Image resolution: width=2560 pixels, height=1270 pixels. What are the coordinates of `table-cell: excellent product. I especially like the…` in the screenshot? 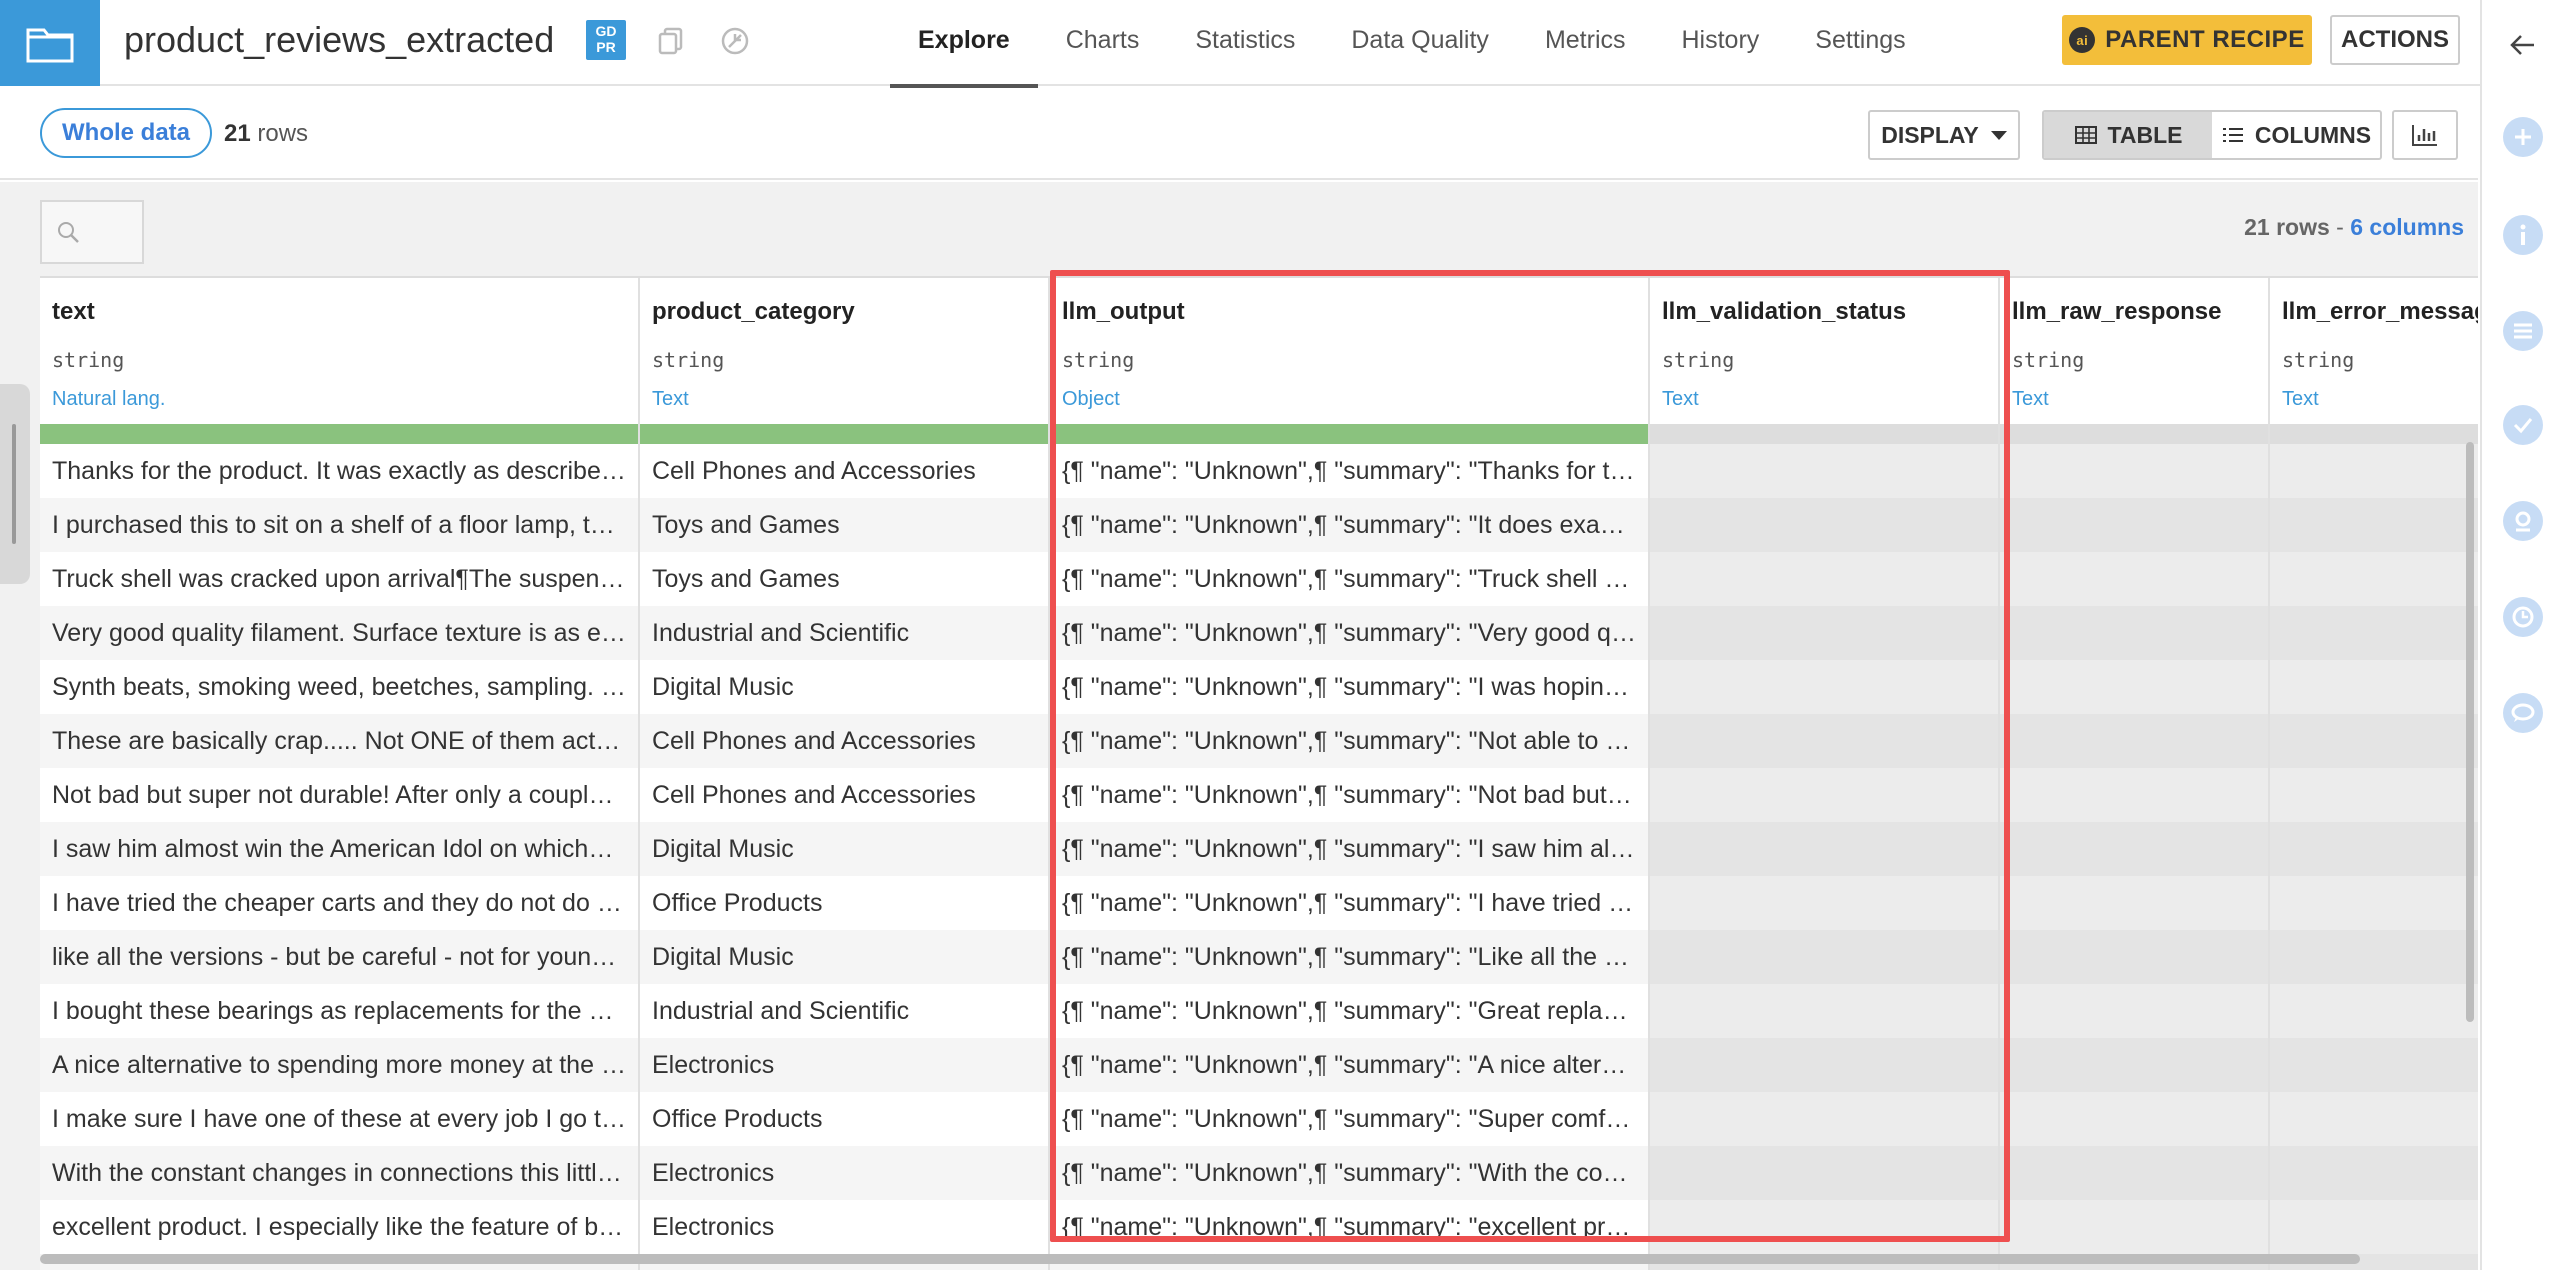 It's located at (339, 1227).